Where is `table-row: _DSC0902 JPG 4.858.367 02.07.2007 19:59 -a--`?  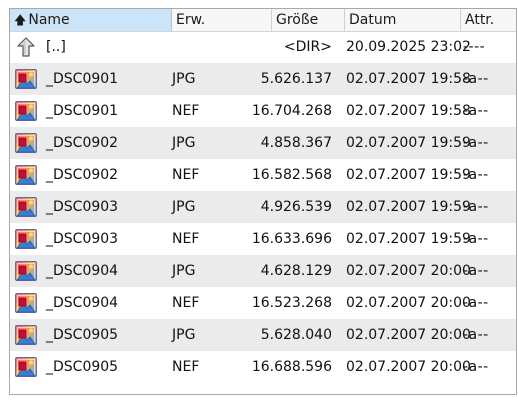 table-row: _DSC0902 JPG 4.858.367 02.07.2007 19:59 -a-- is located at coordinates (263, 143).